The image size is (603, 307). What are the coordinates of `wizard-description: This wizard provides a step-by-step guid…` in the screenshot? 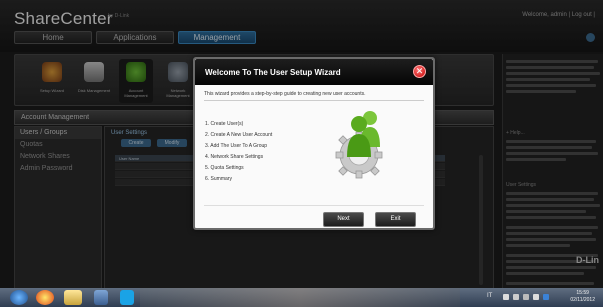 It's located at (285, 94).